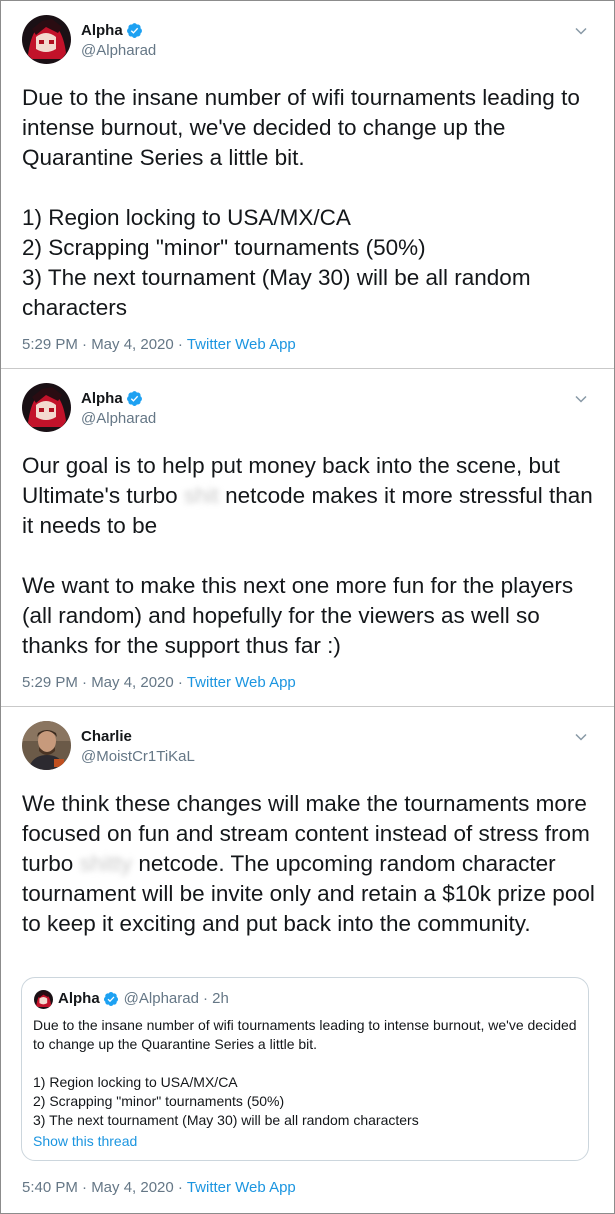 The image size is (615, 1214). What do you see at coordinates (138, 756) in the screenshot?
I see `author-handle: @MoistCr1TiKaL` at bounding box center [138, 756].